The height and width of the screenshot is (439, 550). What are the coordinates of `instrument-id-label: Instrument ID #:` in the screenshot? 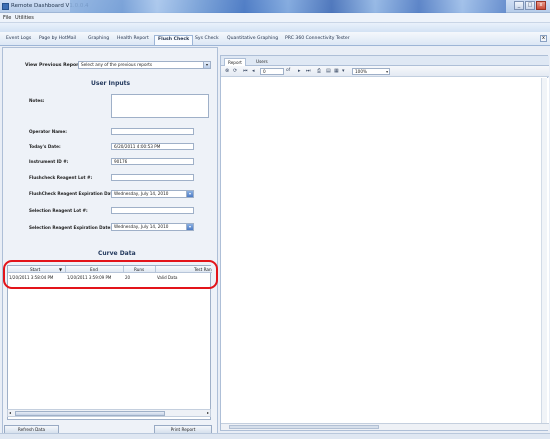 It's located at (49, 161).